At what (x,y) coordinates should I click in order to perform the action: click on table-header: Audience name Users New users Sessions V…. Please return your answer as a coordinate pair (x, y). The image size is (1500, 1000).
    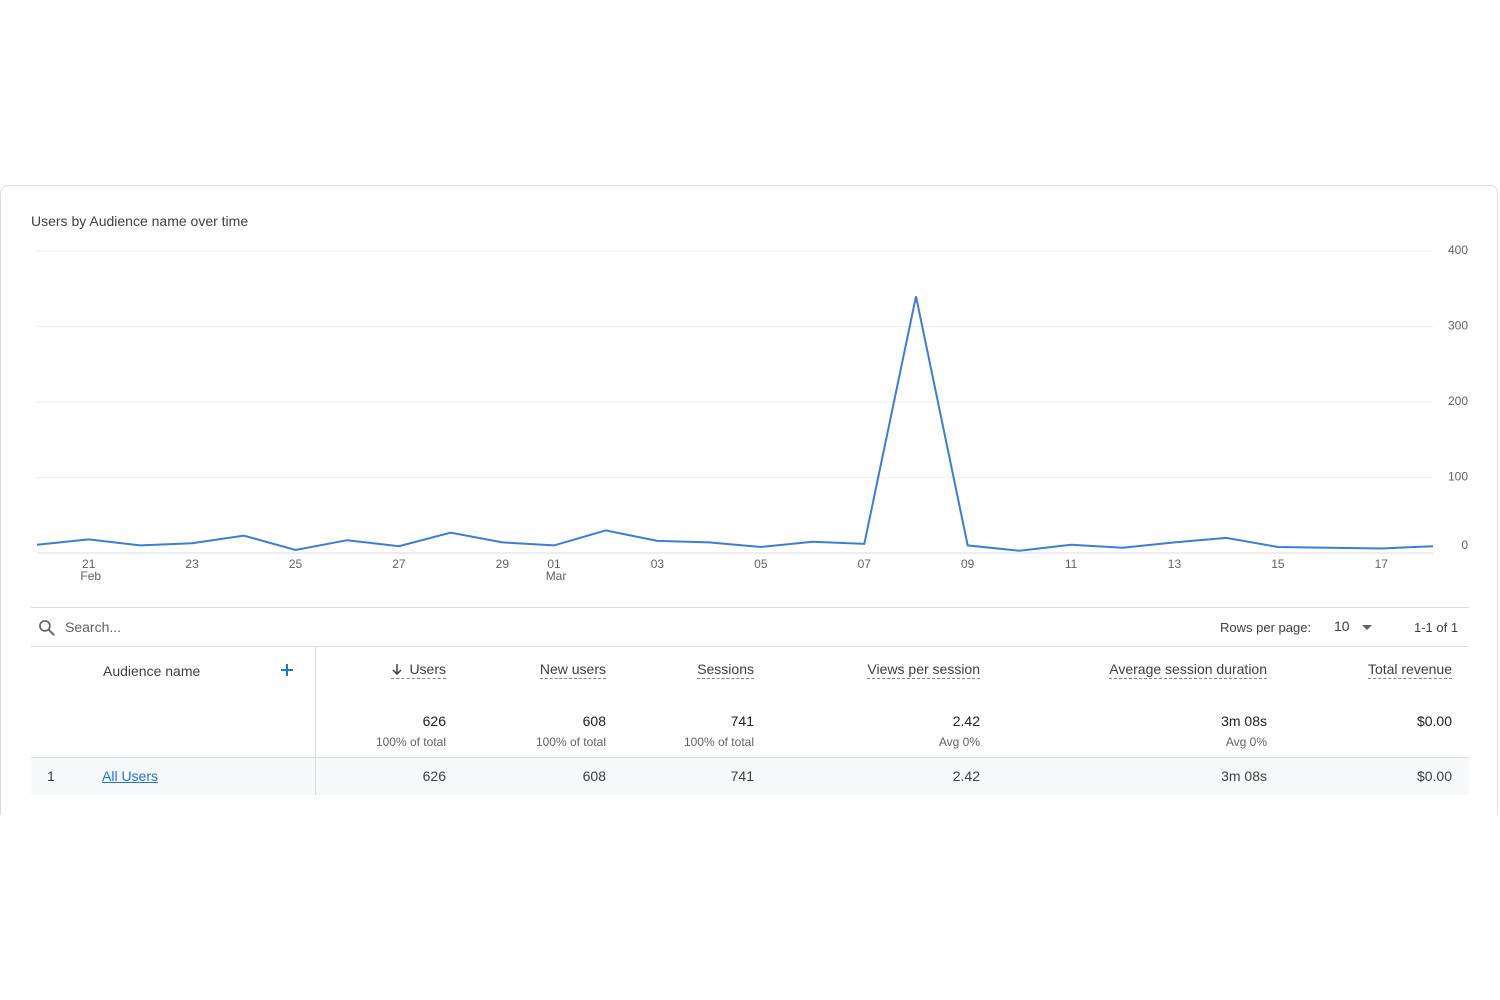
    Looking at the image, I should click on (750, 702).